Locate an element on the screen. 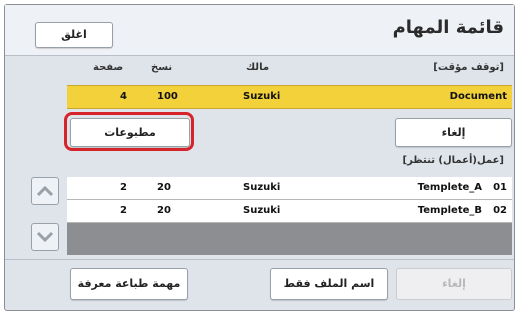 The image size is (521, 318). chevron-down-icon is located at coordinates (45, 237).